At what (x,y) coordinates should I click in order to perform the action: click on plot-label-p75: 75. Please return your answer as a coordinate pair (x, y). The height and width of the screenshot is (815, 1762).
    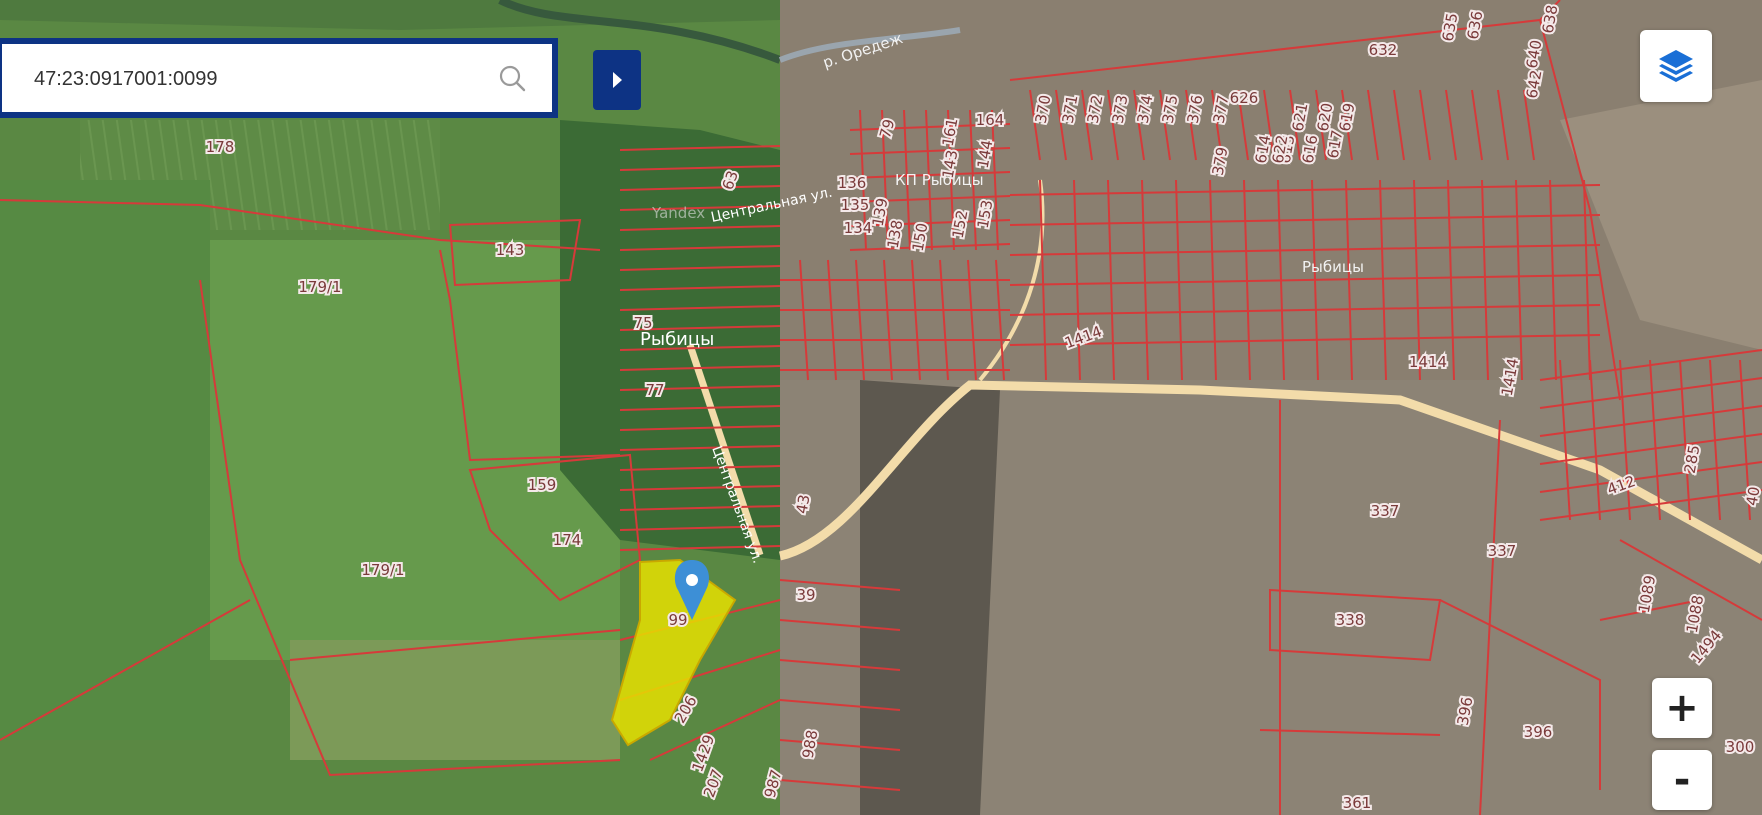
    Looking at the image, I should click on (642, 323).